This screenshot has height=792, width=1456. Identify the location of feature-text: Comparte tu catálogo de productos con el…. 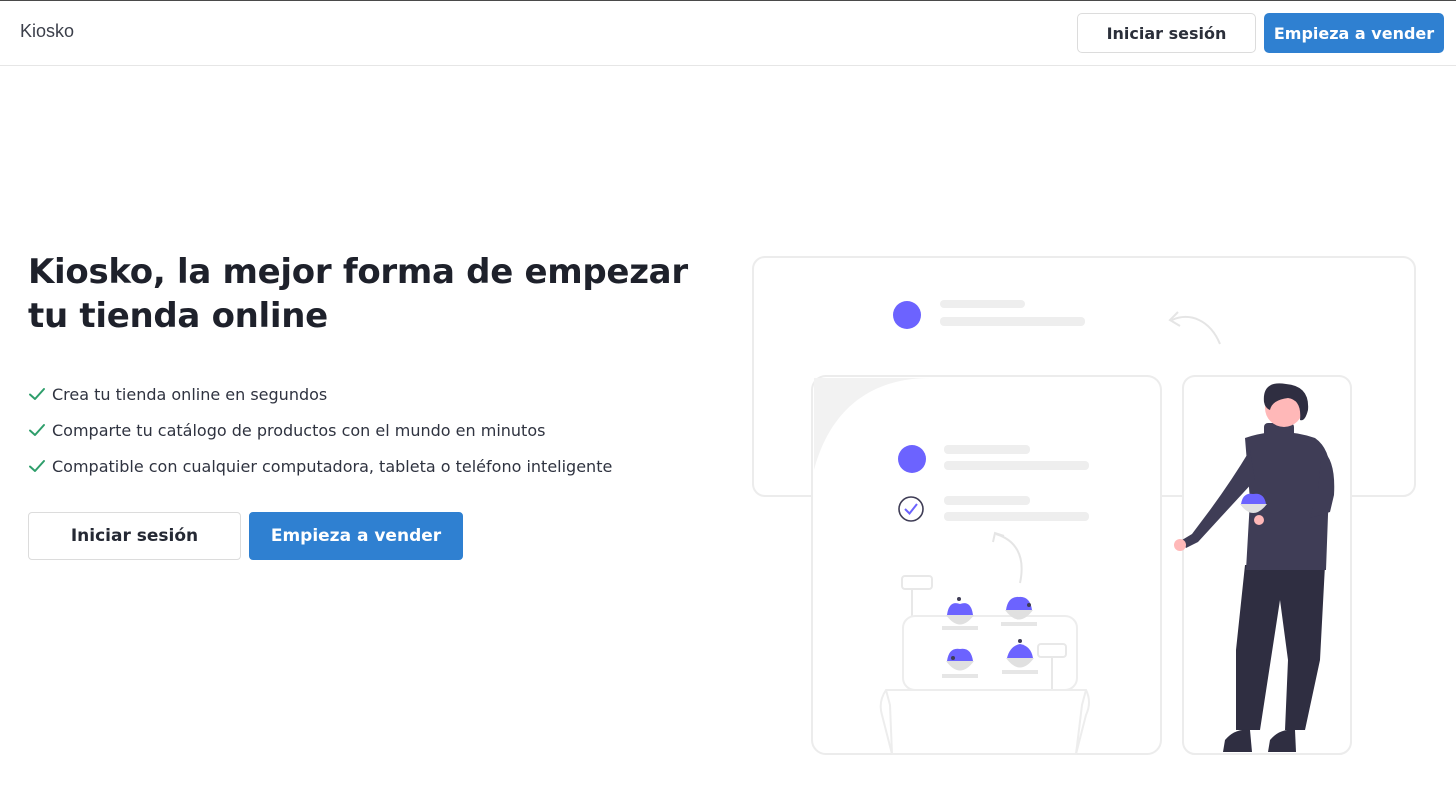
(299, 430).